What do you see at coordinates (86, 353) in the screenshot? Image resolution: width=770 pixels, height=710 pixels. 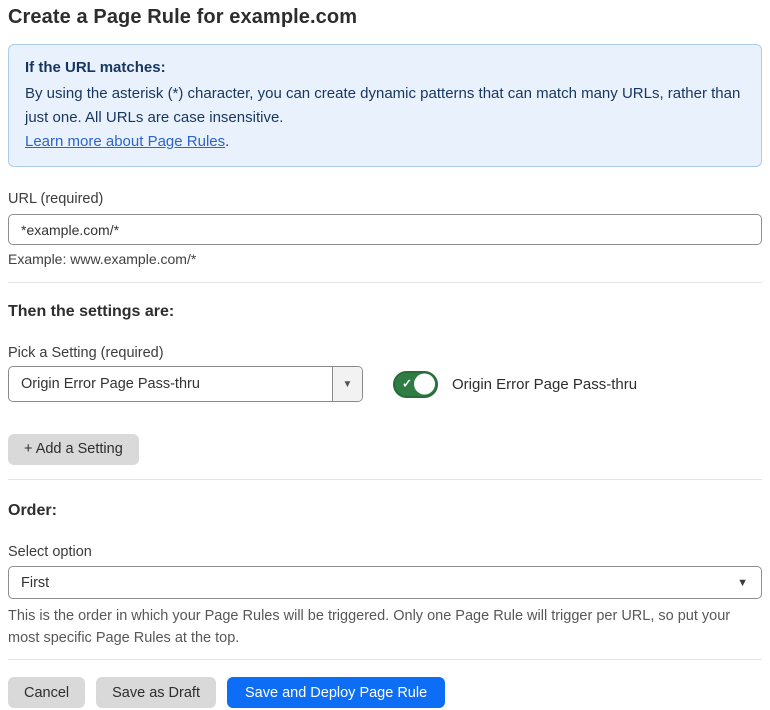 I see `pick-setting-label: Pick a Setting (required)` at bounding box center [86, 353].